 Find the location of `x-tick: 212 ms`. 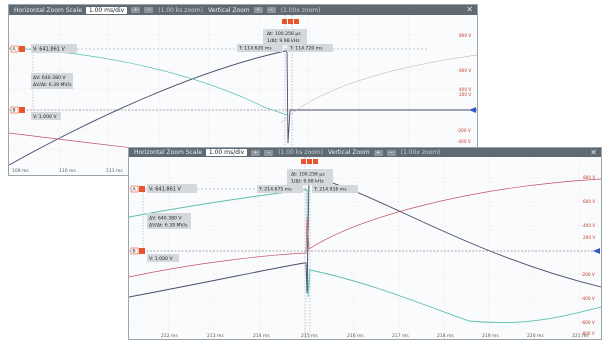

x-tick: 212 ms is located at coordinates (169, 336).